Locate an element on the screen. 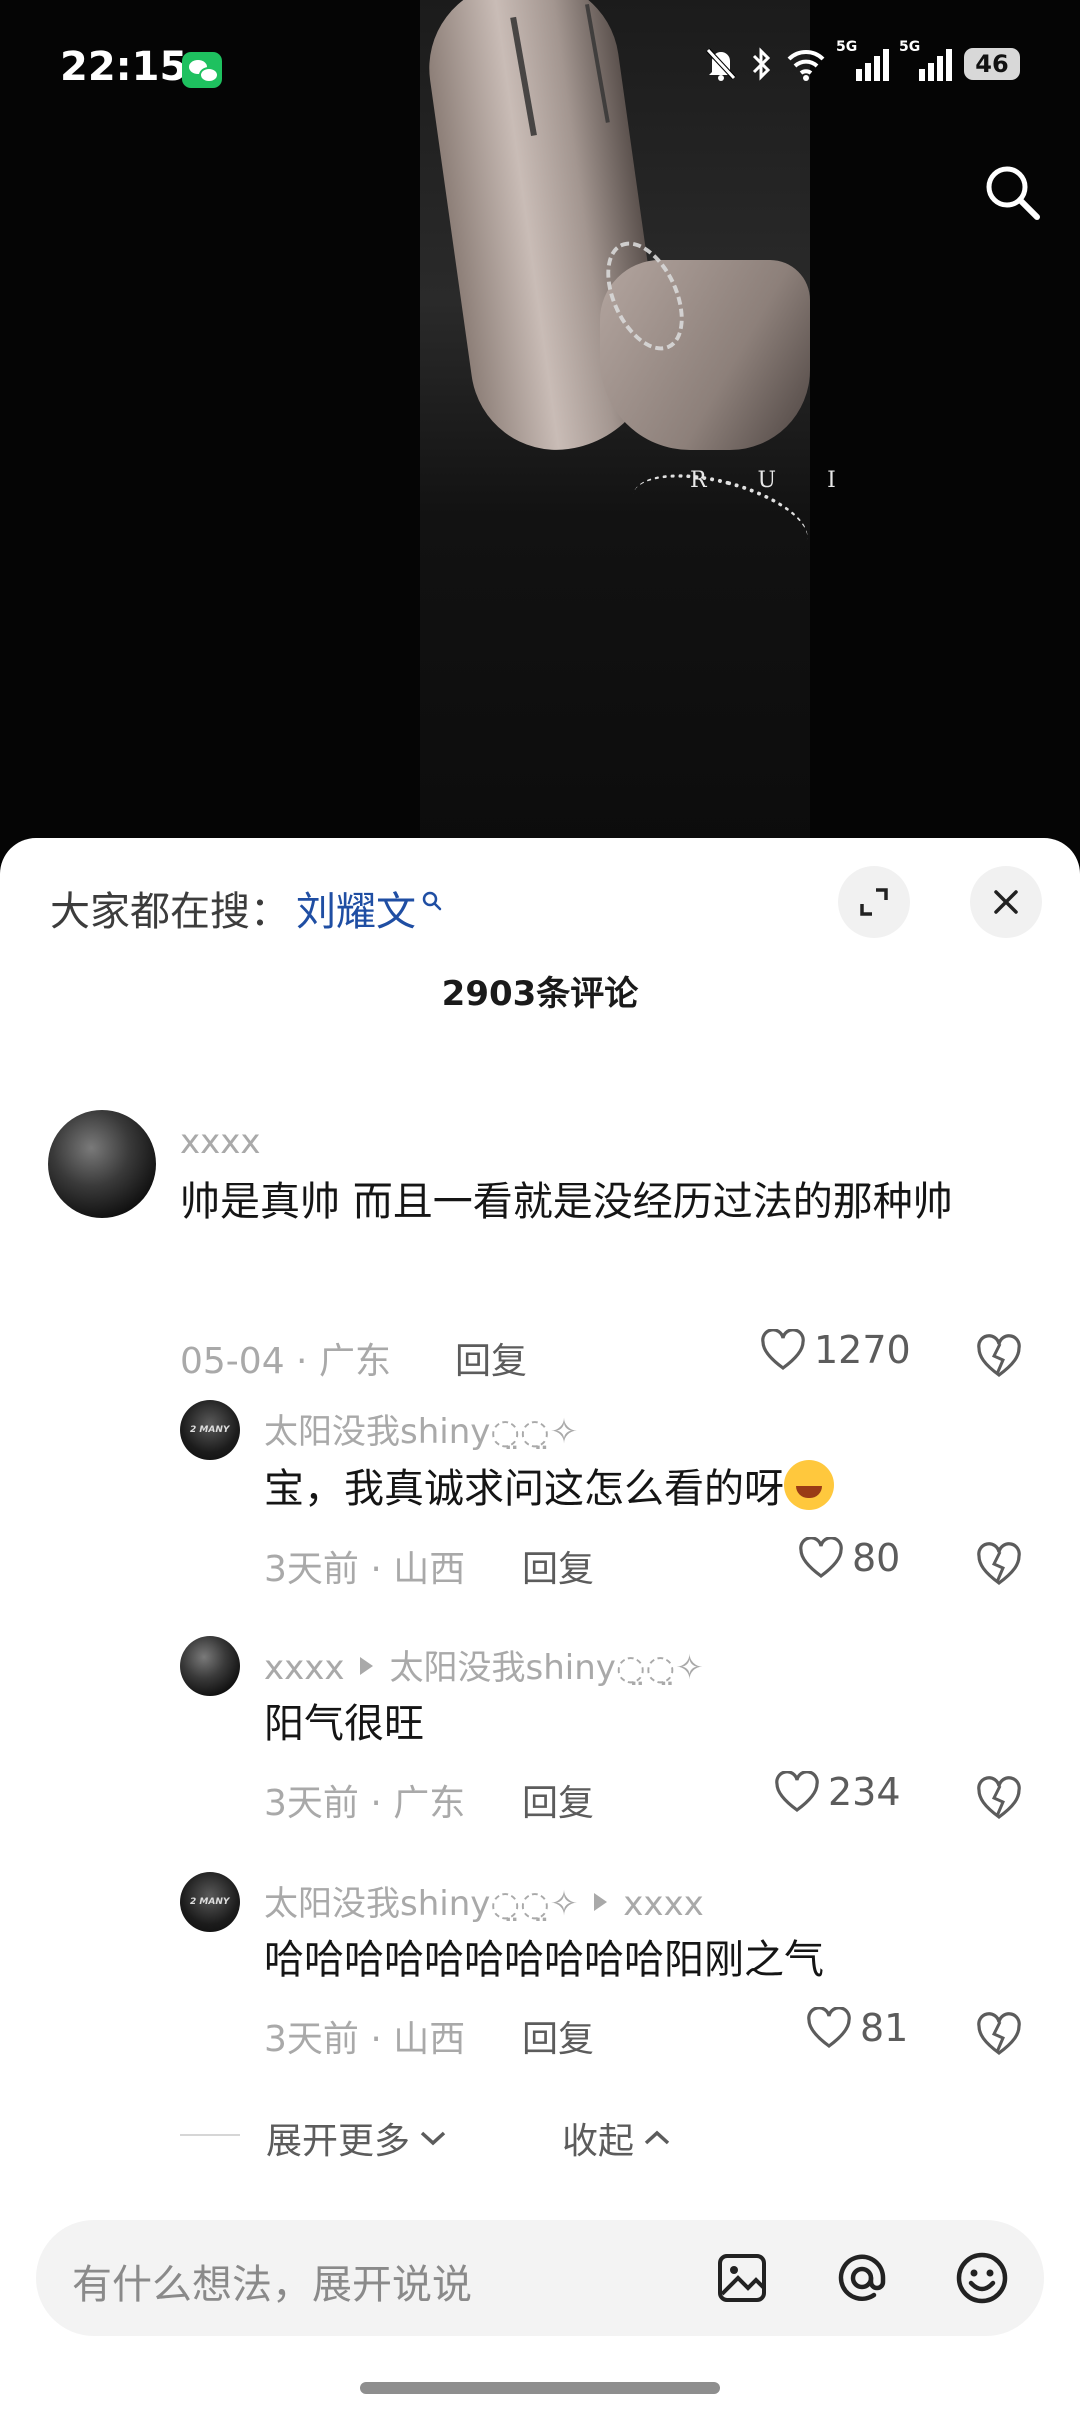 The height and width of the screenshot is (2412, 1080). close-button is located at coordinates (1006, 902).